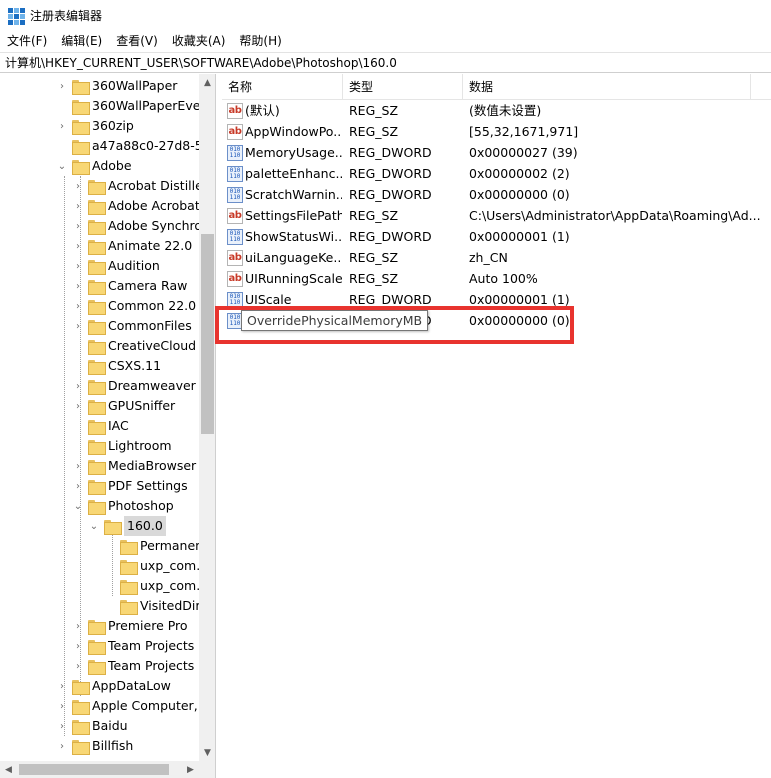  What do you see at coordinates (153, 386) in the screenshot?
I see `tree-node-label: Dreamweaver 2` at bounding box center [153, 386].